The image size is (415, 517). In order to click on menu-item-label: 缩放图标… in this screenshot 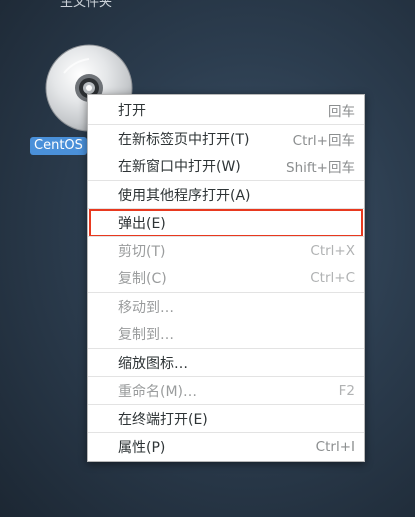, I will do `click(153, 363)`.